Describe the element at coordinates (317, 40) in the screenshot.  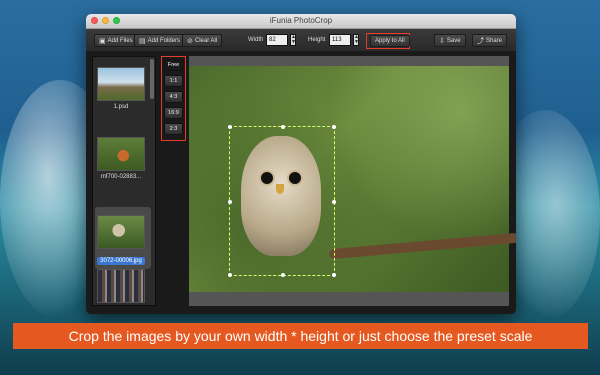
I see `height-label: Height` at that location.